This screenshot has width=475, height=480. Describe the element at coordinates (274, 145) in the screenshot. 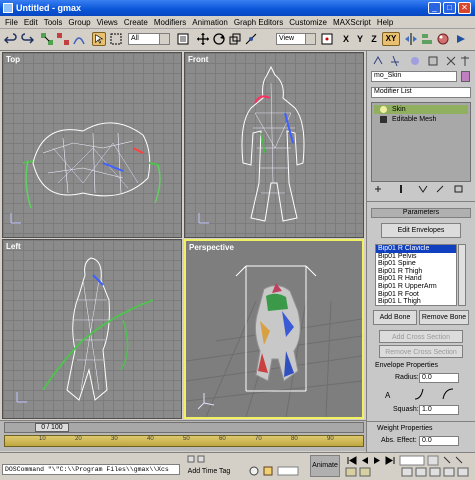

I see `viewport-front: Front` at that location.